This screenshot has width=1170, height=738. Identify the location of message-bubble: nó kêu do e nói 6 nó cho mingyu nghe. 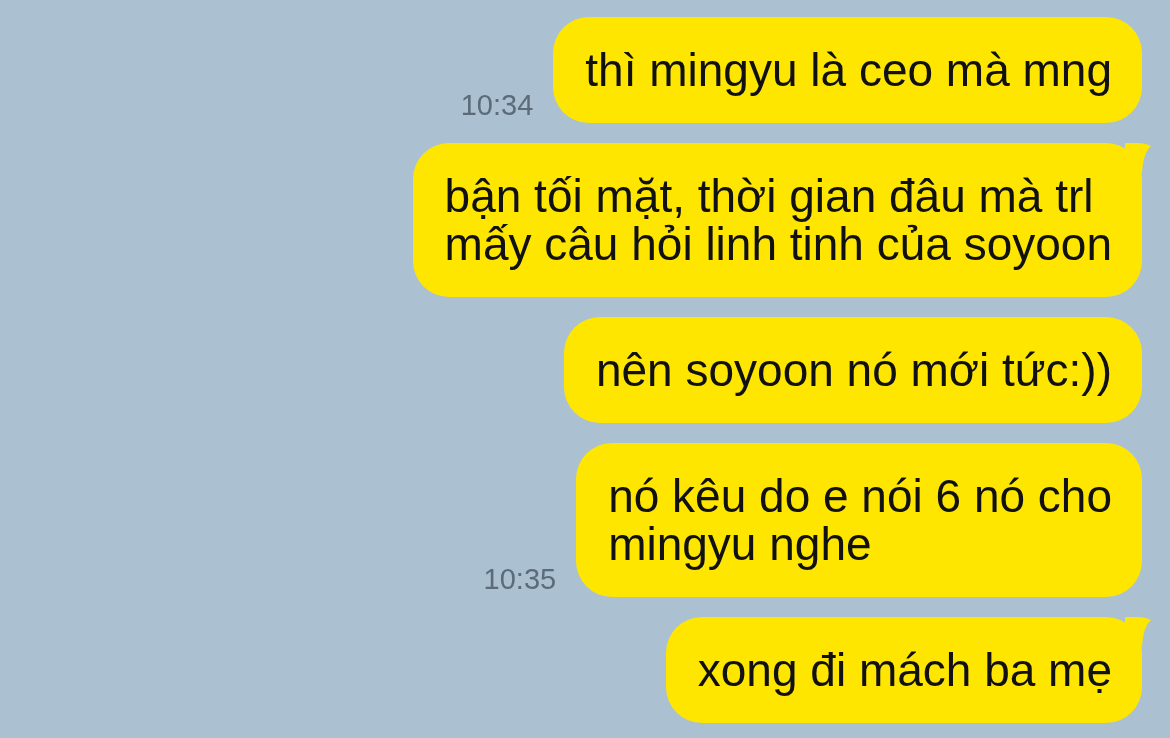
(859, 520).